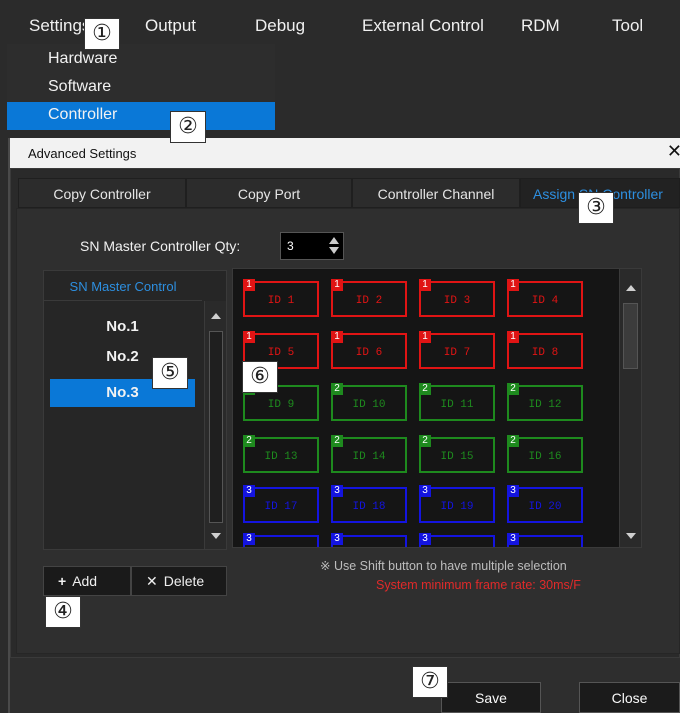  What do you see at coordinates (122, 327) in the screenshot?
I see `list-item-no1: No.1` at bounding box center [122, 327].